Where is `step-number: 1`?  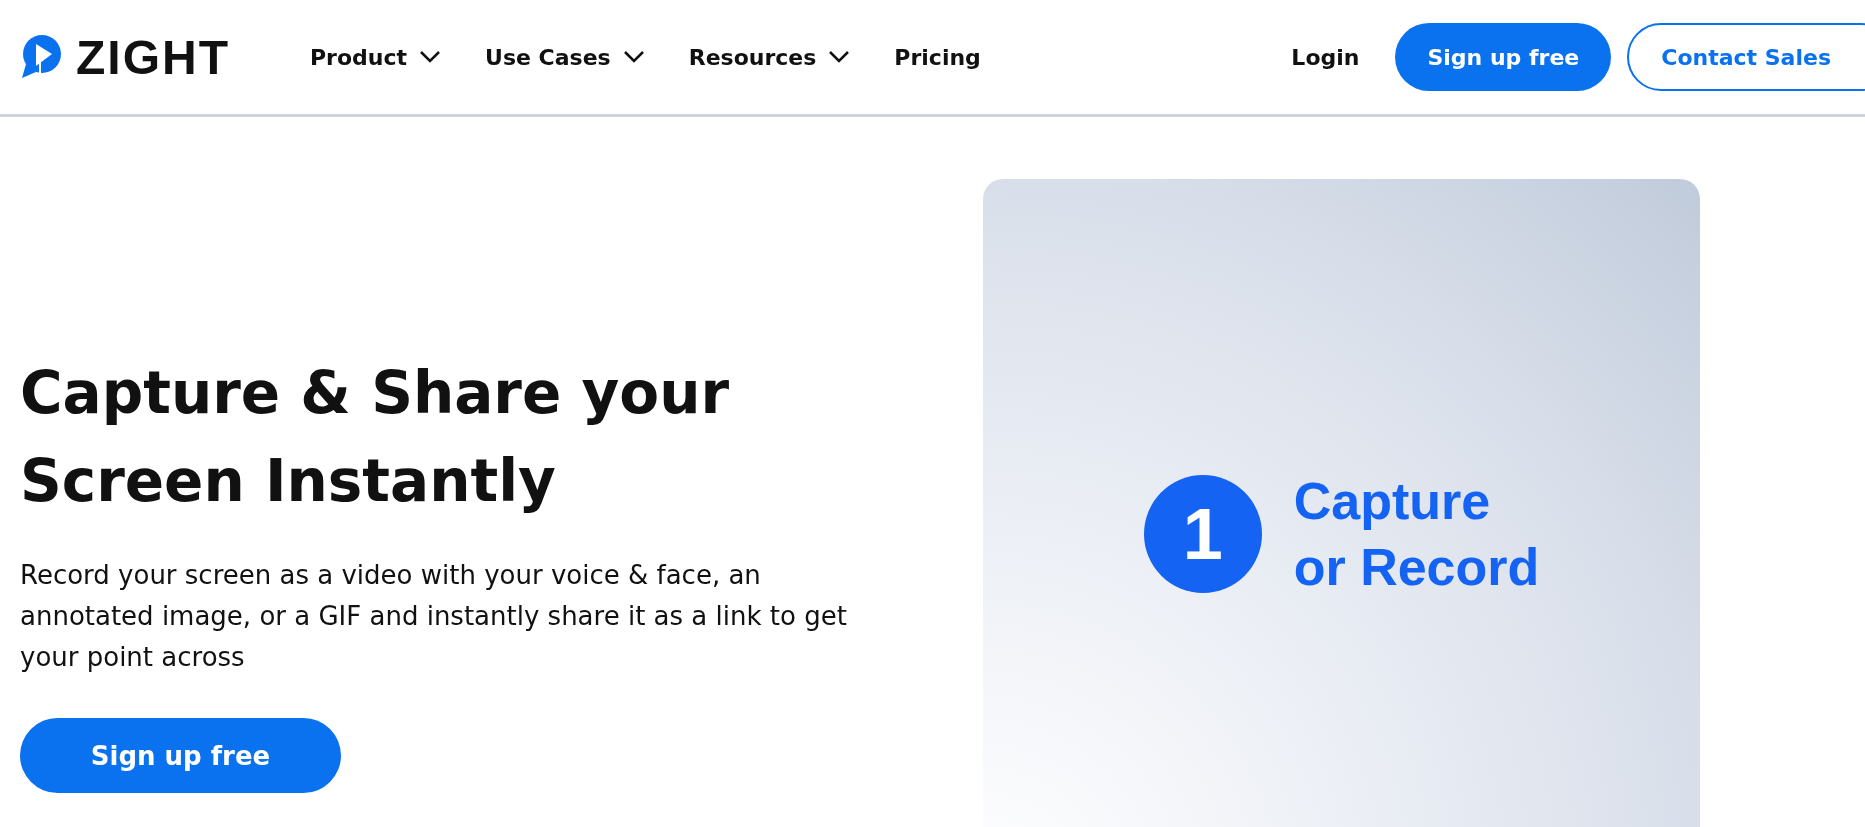 step-number: 1 is located at coordinates (1202, 534).